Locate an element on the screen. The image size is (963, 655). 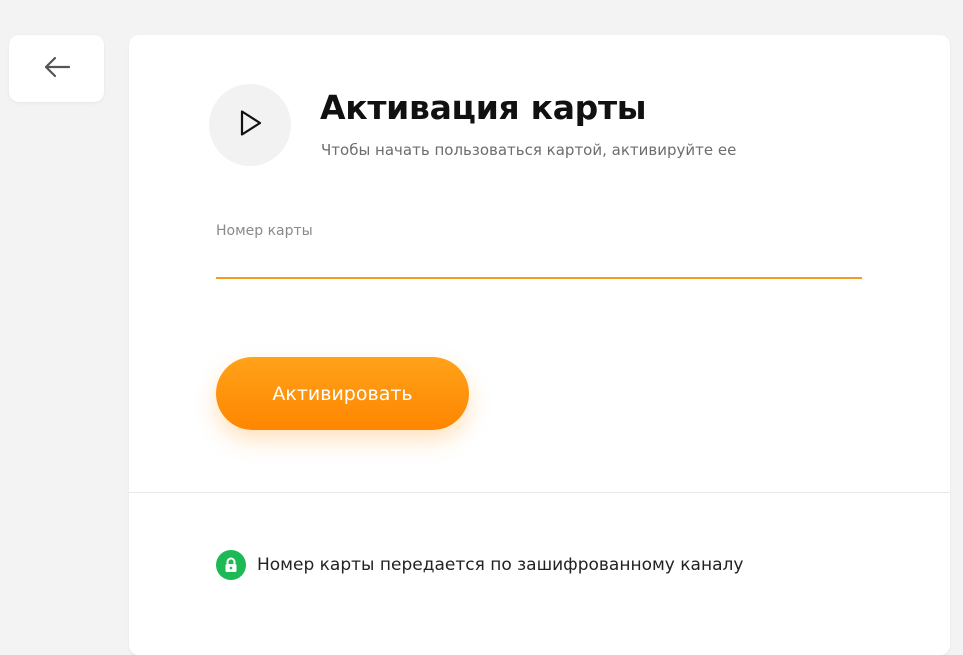
activate-button: Активировать is located at coordinates (342, 393).